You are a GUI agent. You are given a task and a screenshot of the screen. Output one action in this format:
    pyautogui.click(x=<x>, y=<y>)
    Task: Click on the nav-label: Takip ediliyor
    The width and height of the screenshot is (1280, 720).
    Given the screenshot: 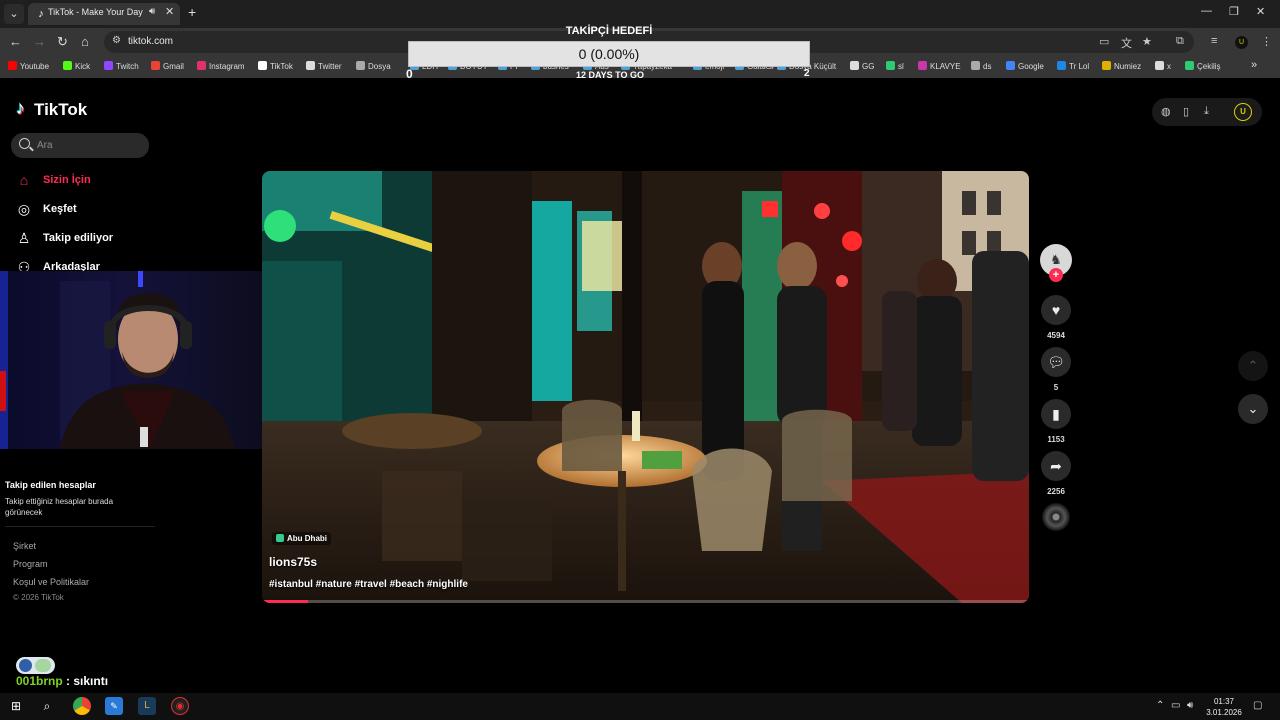 What is the action you would take?
    pyautogui.click(x=78, y=238)
    